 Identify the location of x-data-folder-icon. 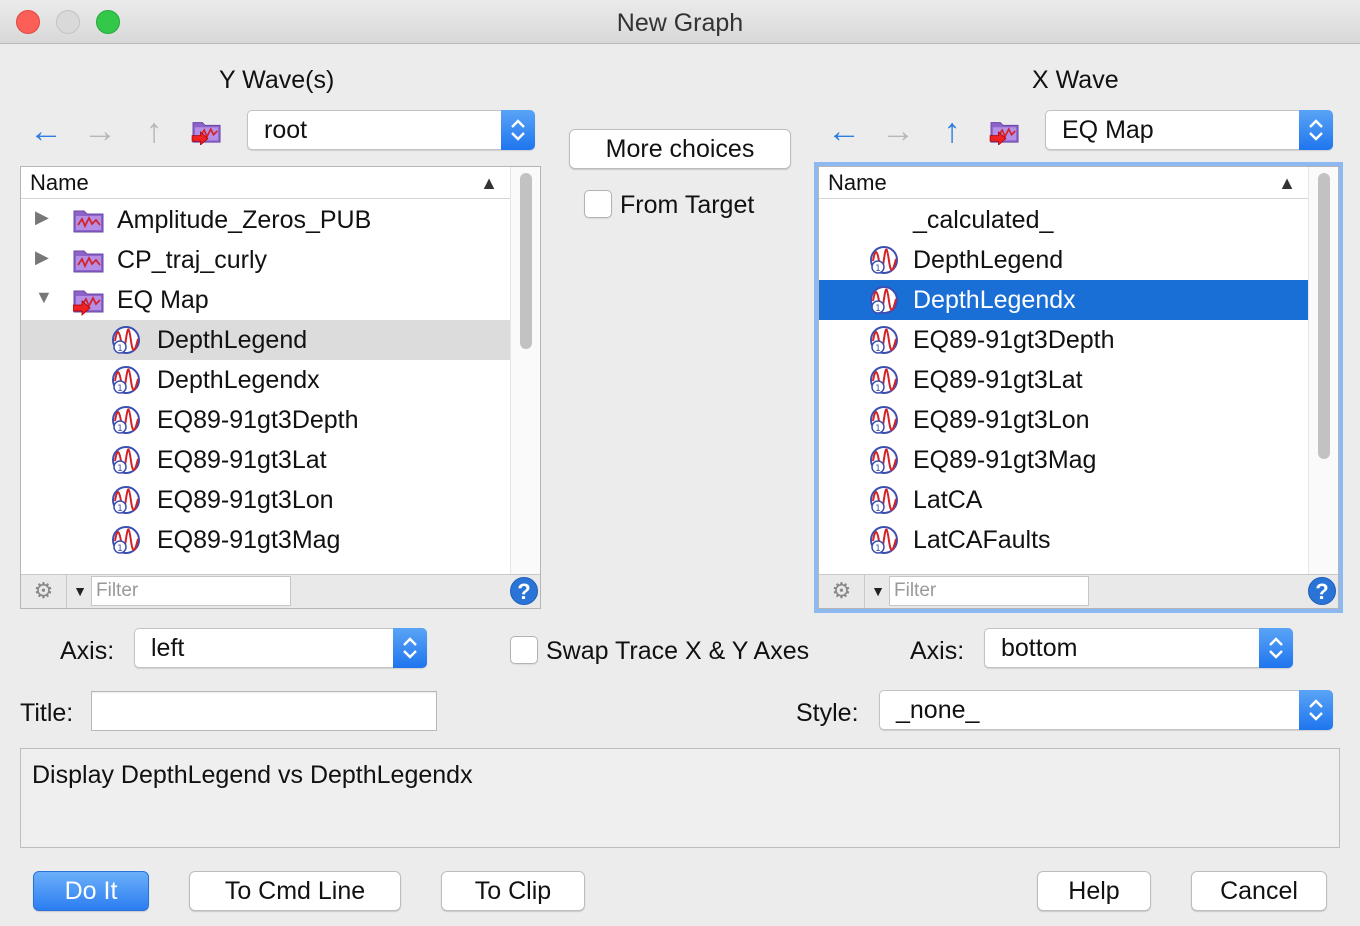
(1005, 131).